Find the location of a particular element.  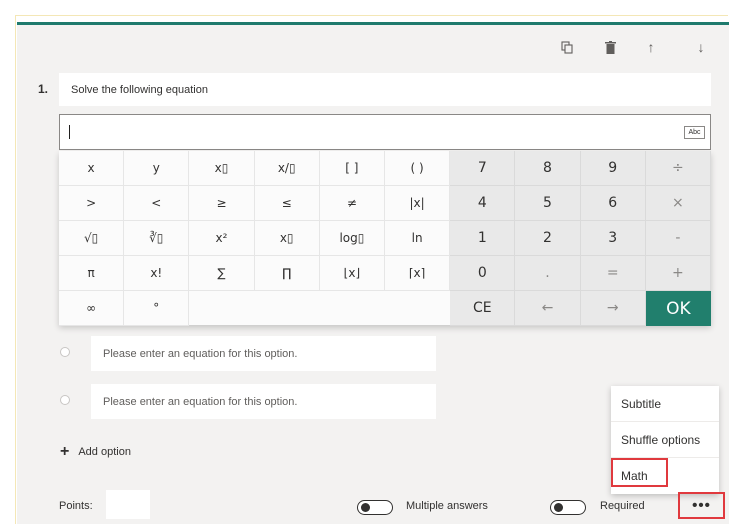

key-4: 4 is located at coordinates (483, 203).